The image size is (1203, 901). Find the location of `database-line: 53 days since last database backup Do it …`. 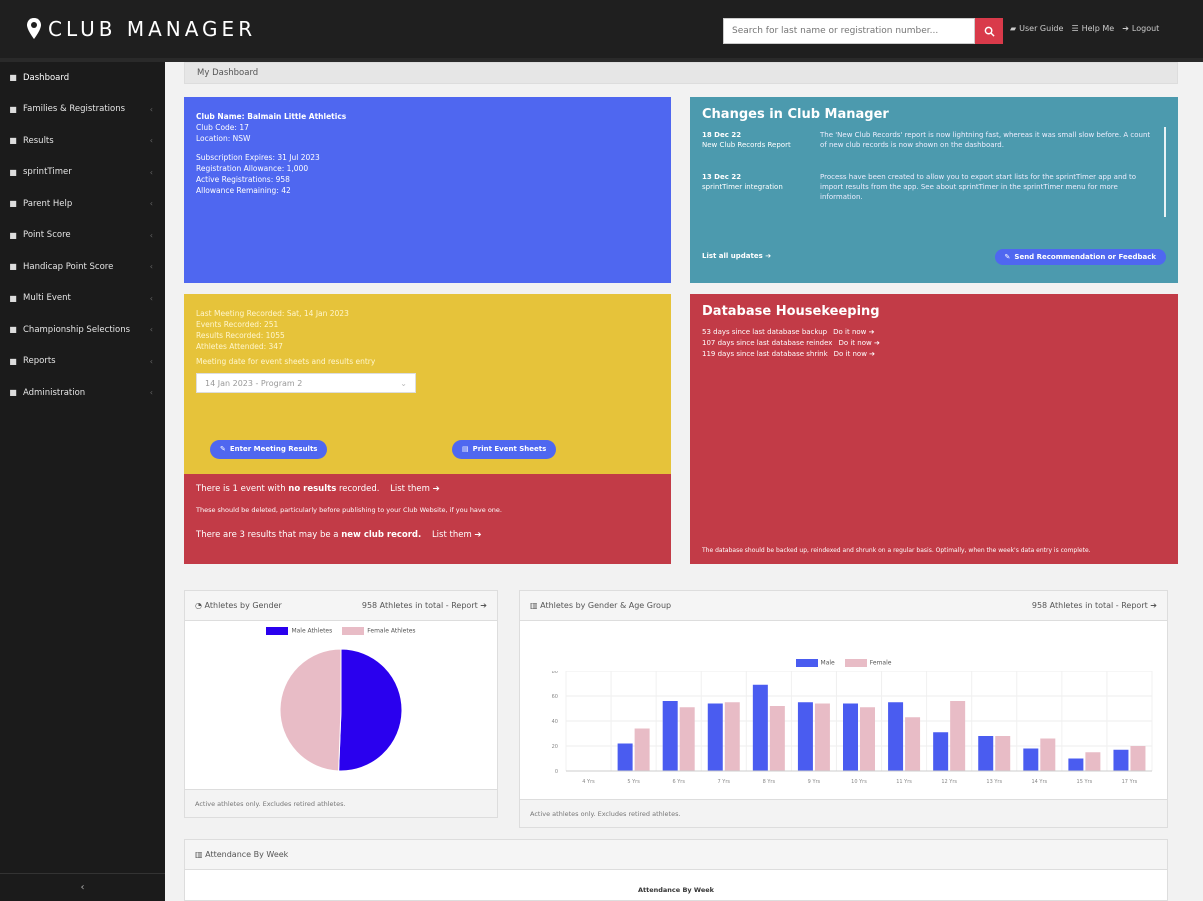

database-line: 53 days since last database backup Do it … is located at coordinates (934, 332).